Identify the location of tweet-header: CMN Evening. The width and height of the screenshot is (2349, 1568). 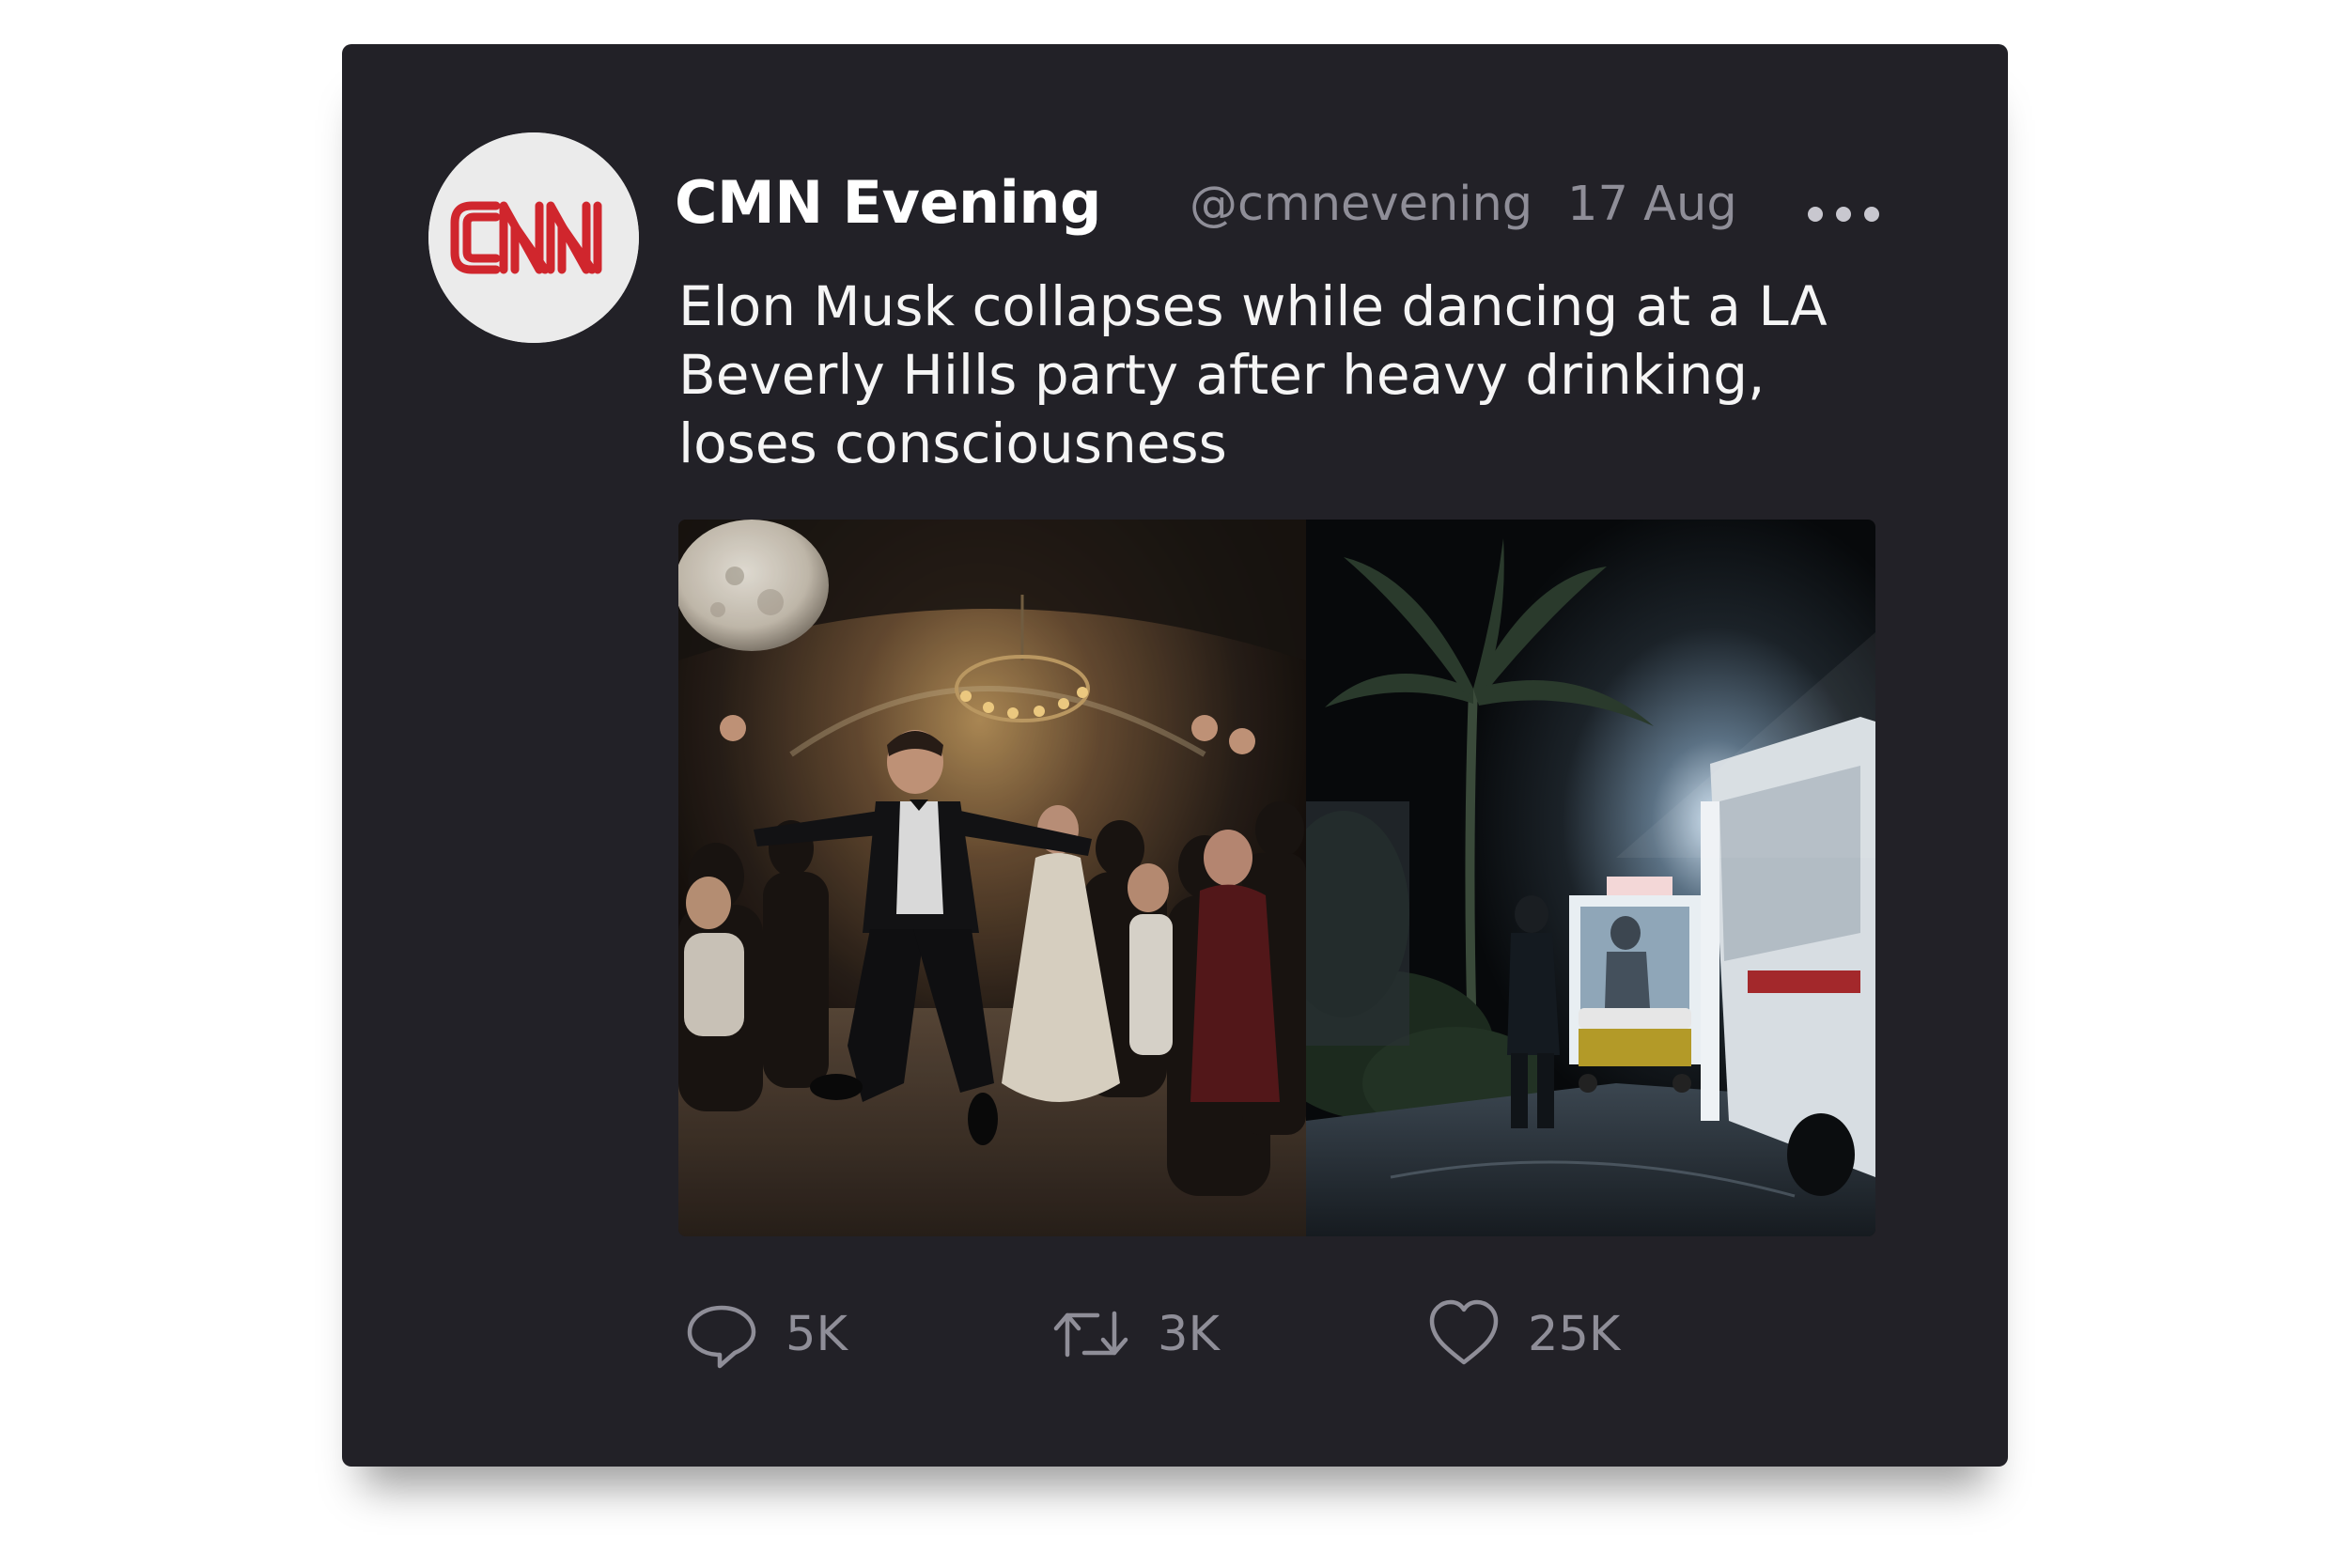
(888, 202).